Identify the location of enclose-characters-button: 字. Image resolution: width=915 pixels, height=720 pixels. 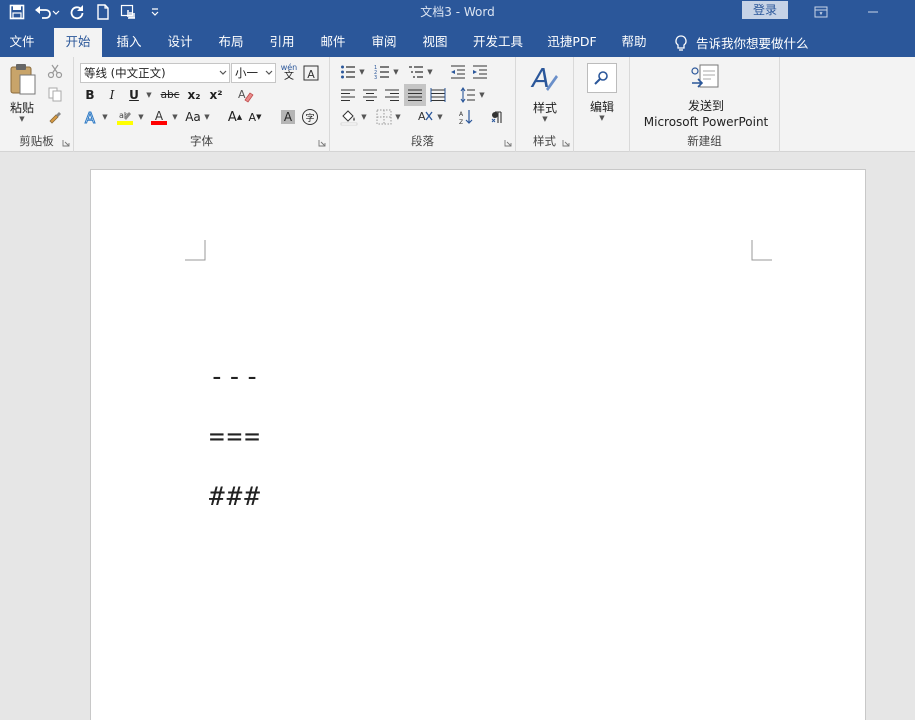
(310, 117).